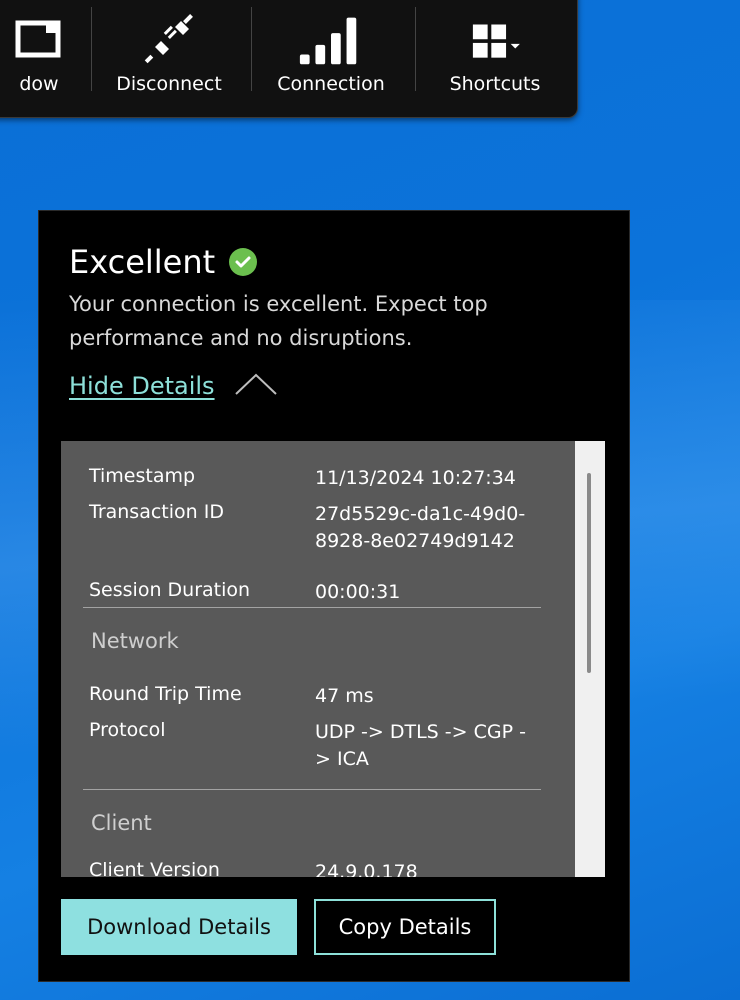 This screenshot has height=1000, width=740. I want to click on detail-key: Round Trip Time, so click(165, 694).